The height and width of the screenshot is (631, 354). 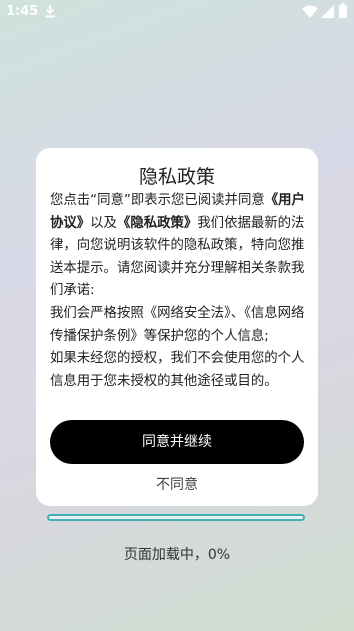 I want to click on loading-progress-bar, so click(x=176, y=517).